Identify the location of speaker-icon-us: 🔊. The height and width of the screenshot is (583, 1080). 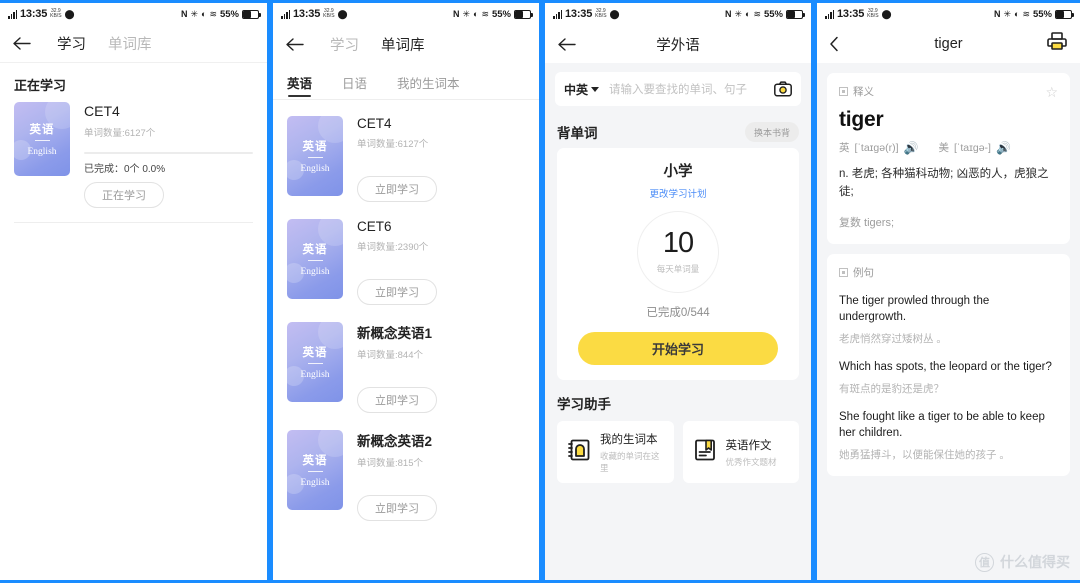
(1003, 148).